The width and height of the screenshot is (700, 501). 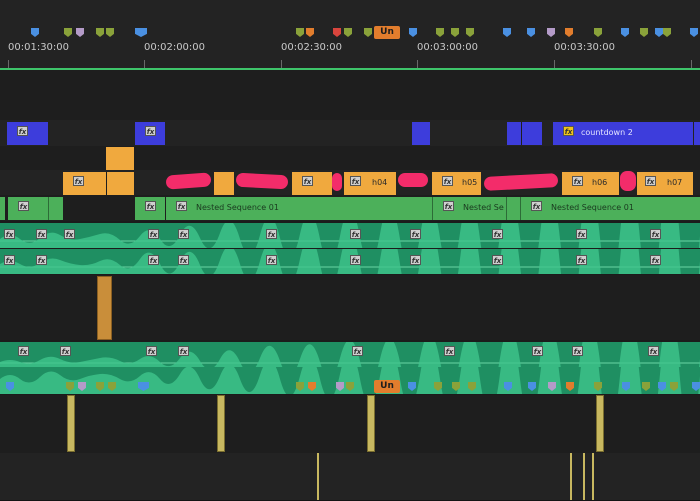 What do you see at coordinates (350, 158) in the screenshot?
I see `video-track` at bounding box center [350, 158].